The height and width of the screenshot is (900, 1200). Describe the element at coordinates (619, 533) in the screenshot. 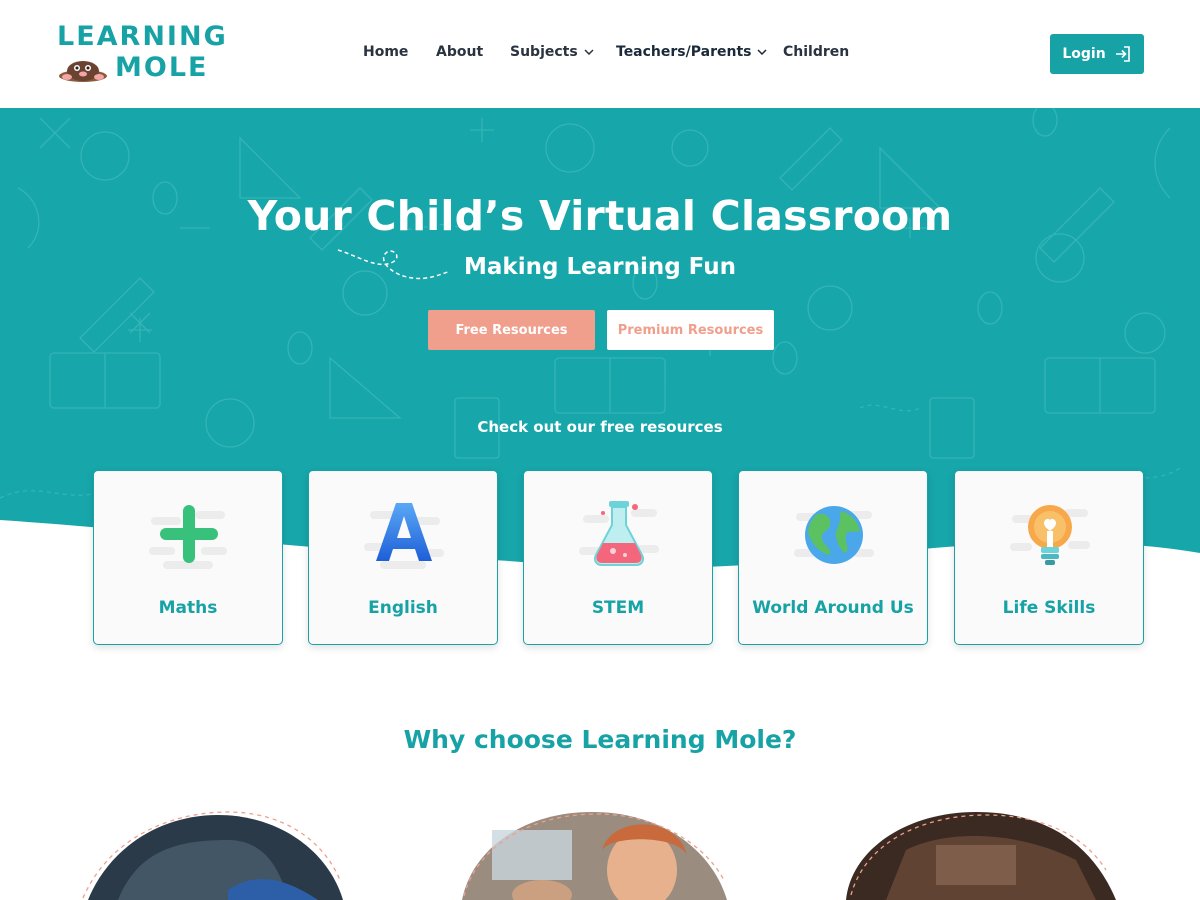

I see `flask-icon` at that location.